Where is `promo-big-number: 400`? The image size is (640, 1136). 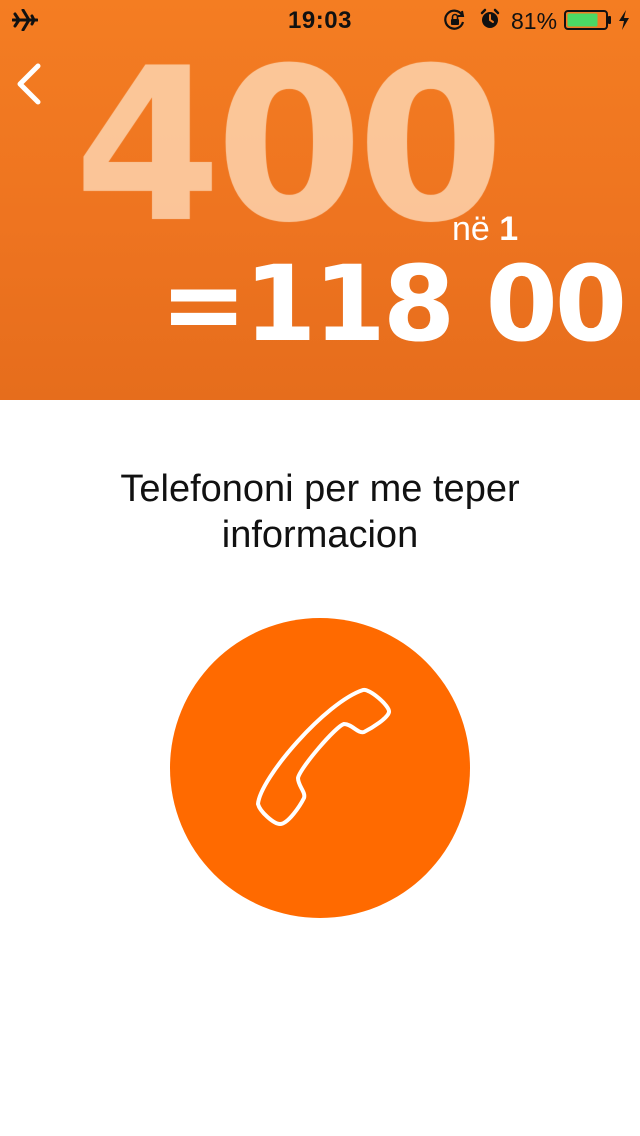
promo-big-number: 400 is located at coordinates (289, 145).